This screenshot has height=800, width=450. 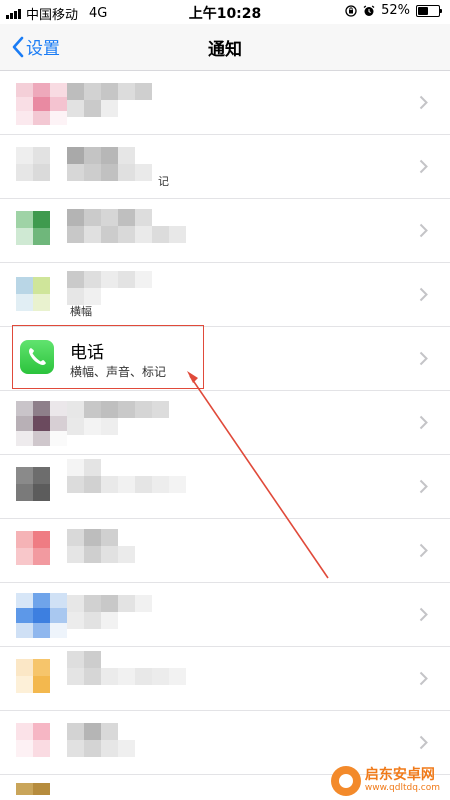 I want to click on watermark-url: www.qdltdq.com, so click(x=402, y=787).